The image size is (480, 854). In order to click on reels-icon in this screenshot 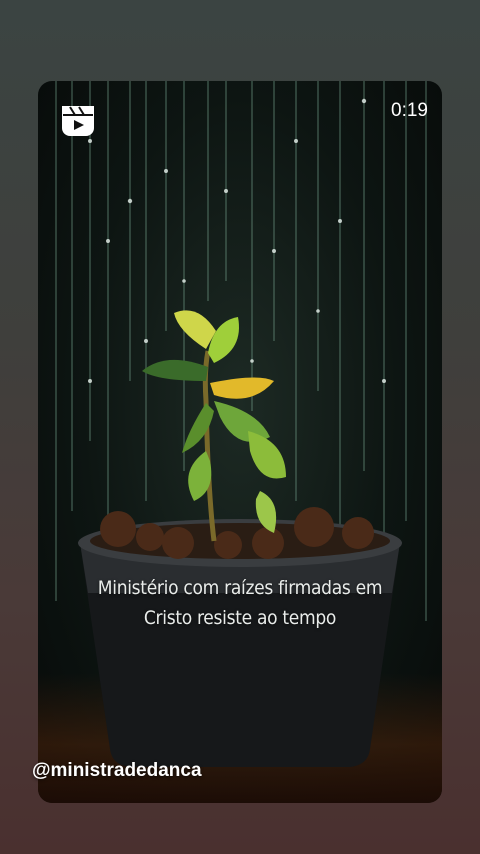, I will do `click(78, 121)`.